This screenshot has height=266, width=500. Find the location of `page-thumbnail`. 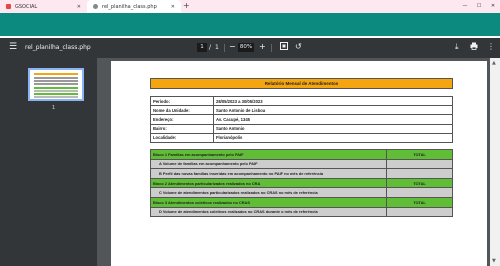

page-thumbnail is located at coordinates (56, 84).